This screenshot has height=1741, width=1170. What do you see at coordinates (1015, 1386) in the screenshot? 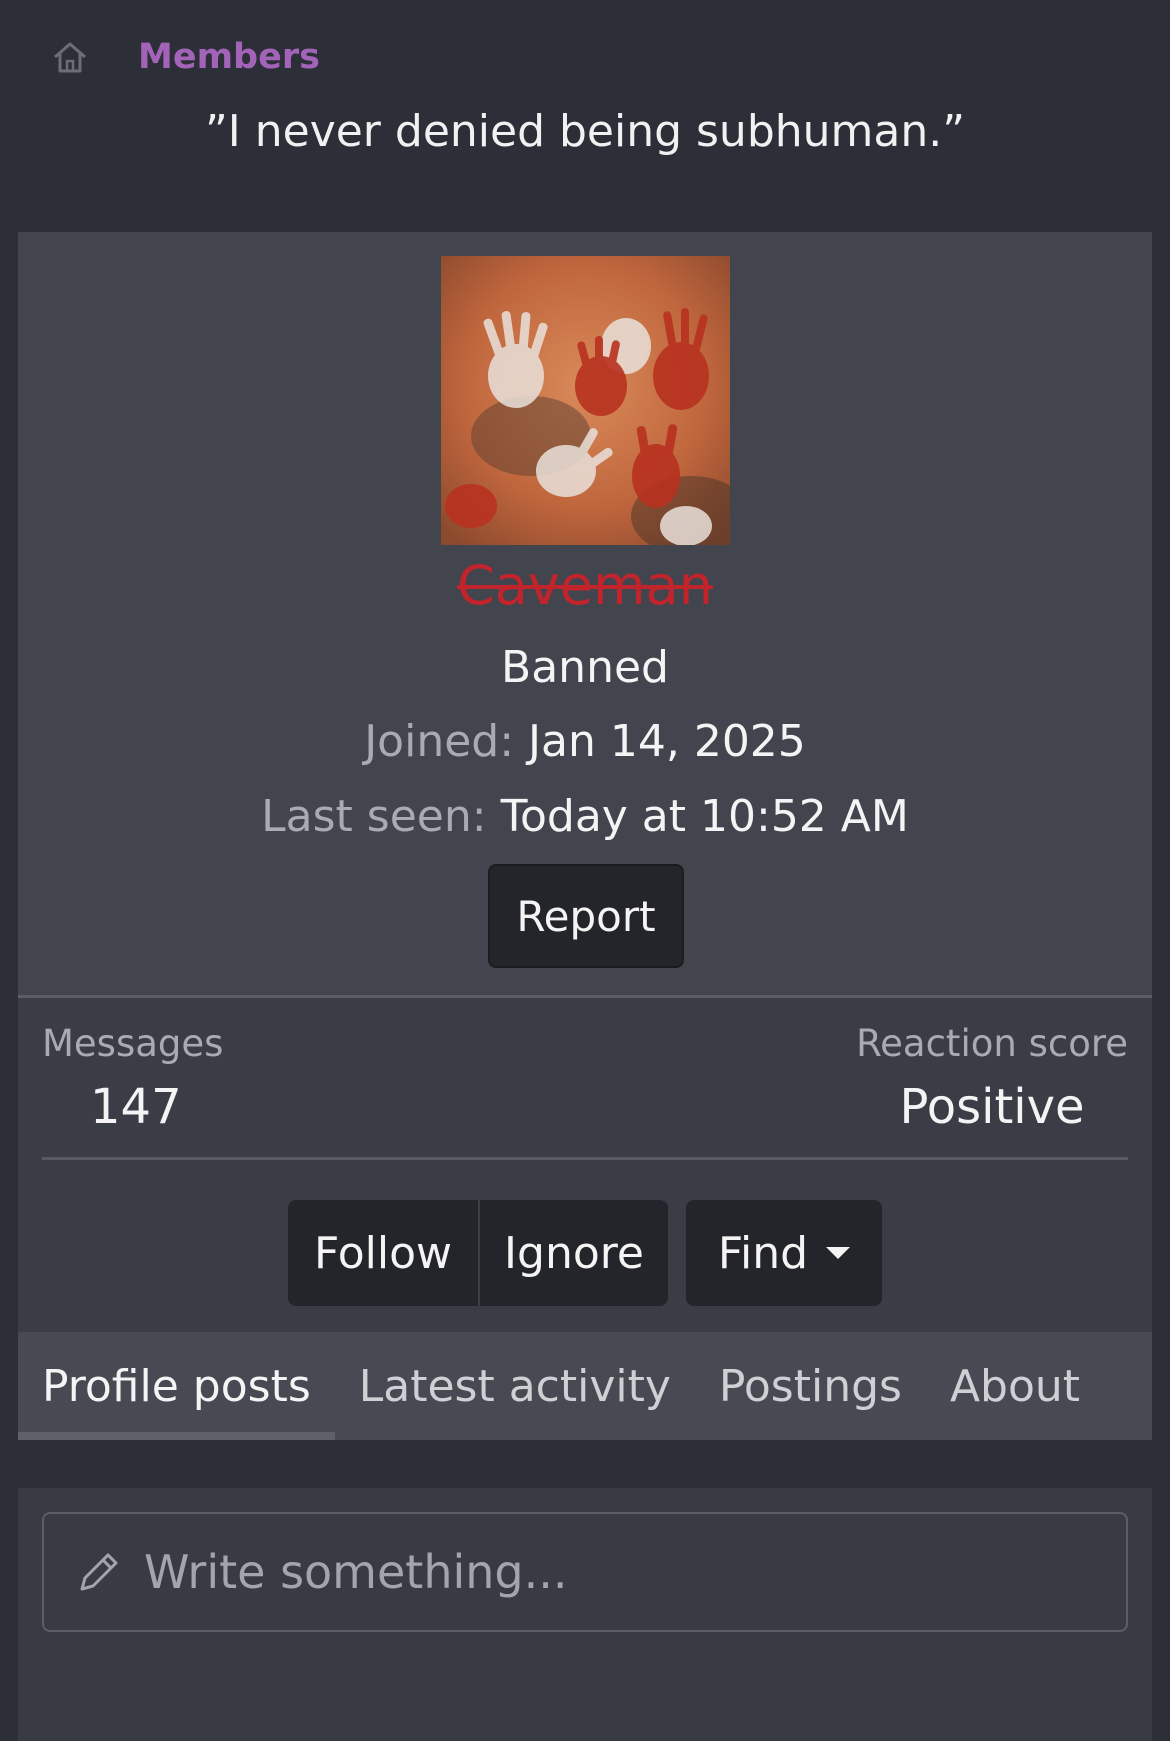
I see `tab-about: About` at bounding box center [1015, 1386].